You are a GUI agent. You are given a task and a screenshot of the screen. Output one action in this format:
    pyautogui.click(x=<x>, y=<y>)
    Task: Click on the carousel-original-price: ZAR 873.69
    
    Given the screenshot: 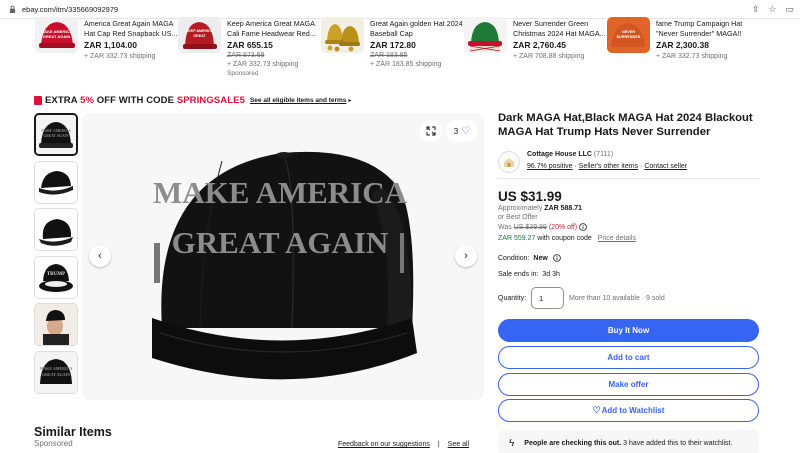 What is the action you would take?
    pyautogui.click(x=246, y=55)
    